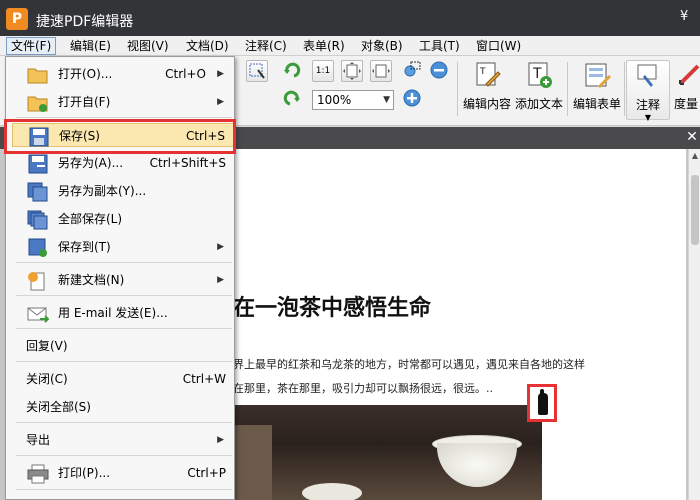 The image size is (700, 500). I want to click on menu-annotation: 注释(C), so click(266, 46).